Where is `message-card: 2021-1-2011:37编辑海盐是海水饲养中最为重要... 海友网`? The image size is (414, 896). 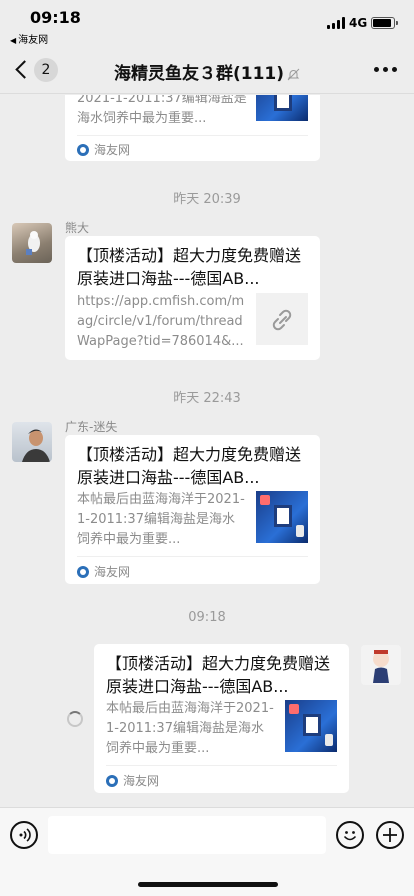
message-card: 2021-1-2011:37编辑海盐是海水饲养中最为重要... 海友网 is located at coordinates (192, 128).